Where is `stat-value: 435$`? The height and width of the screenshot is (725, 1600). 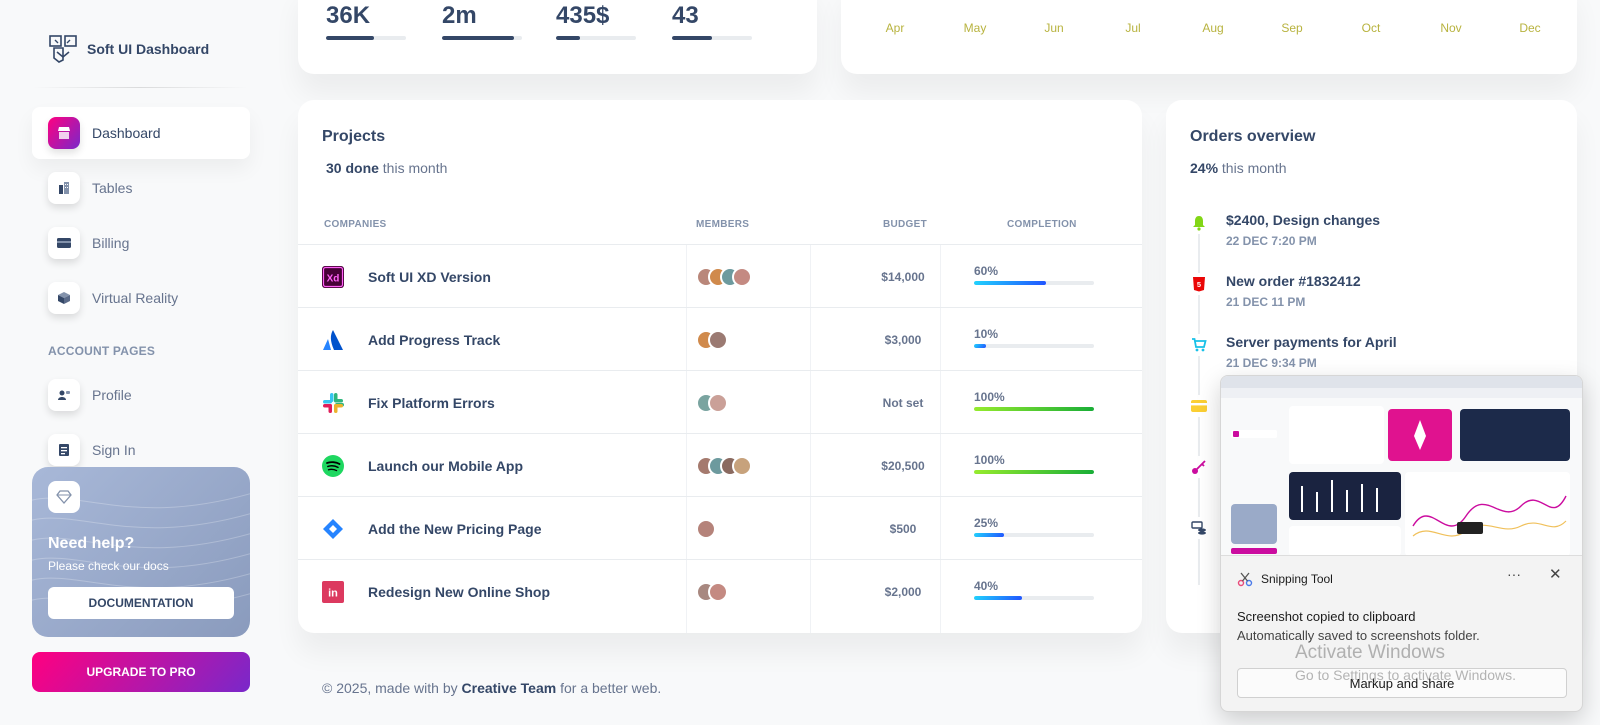 stat-value: 435$ is located at coordinates (583, 15).